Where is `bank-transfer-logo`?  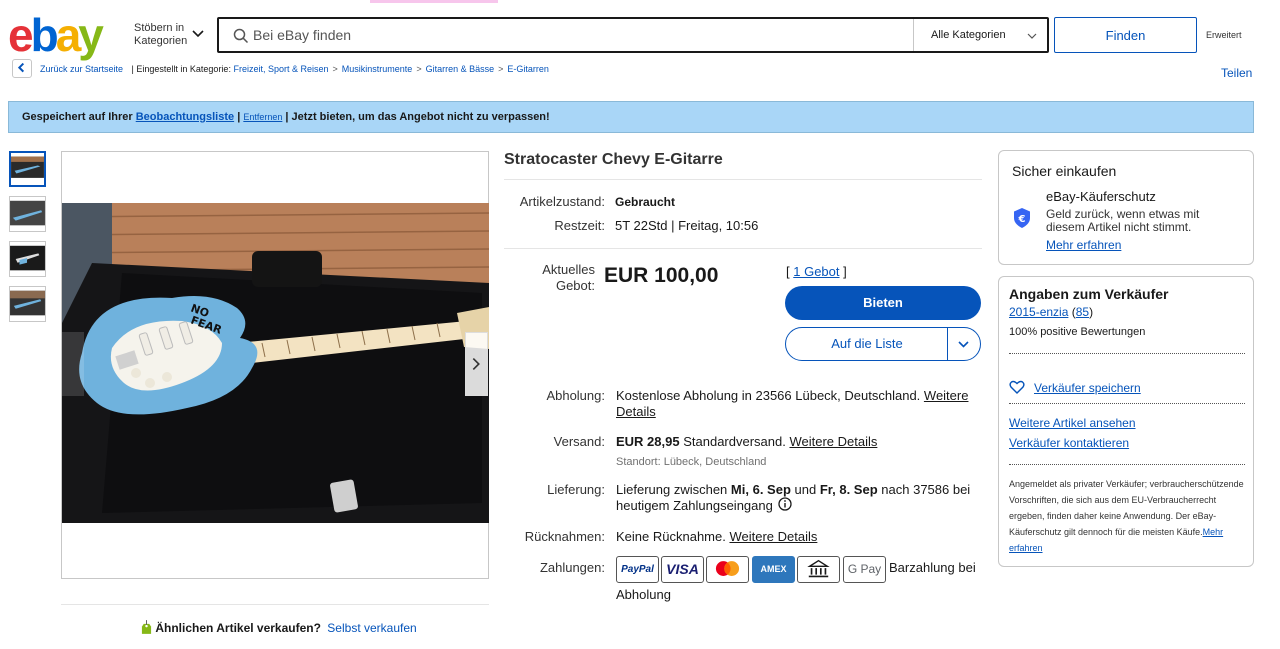
bank-transfer-logo is located at coordinates (818, 569).